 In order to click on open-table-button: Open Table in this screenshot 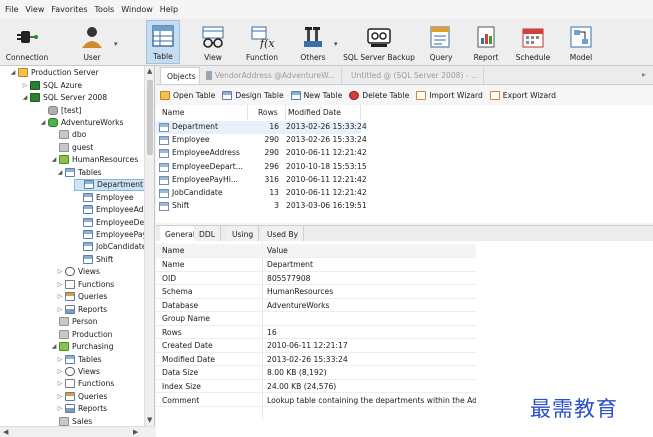, I will do `click(187, 95)`.